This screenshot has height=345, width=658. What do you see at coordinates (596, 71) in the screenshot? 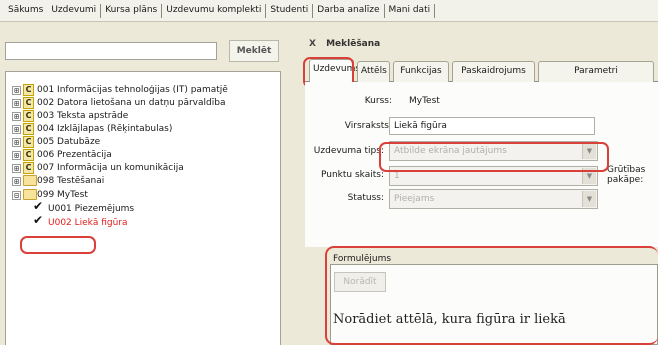
I see `tab-parametri: Parametri` at bounding box center [596, 71].